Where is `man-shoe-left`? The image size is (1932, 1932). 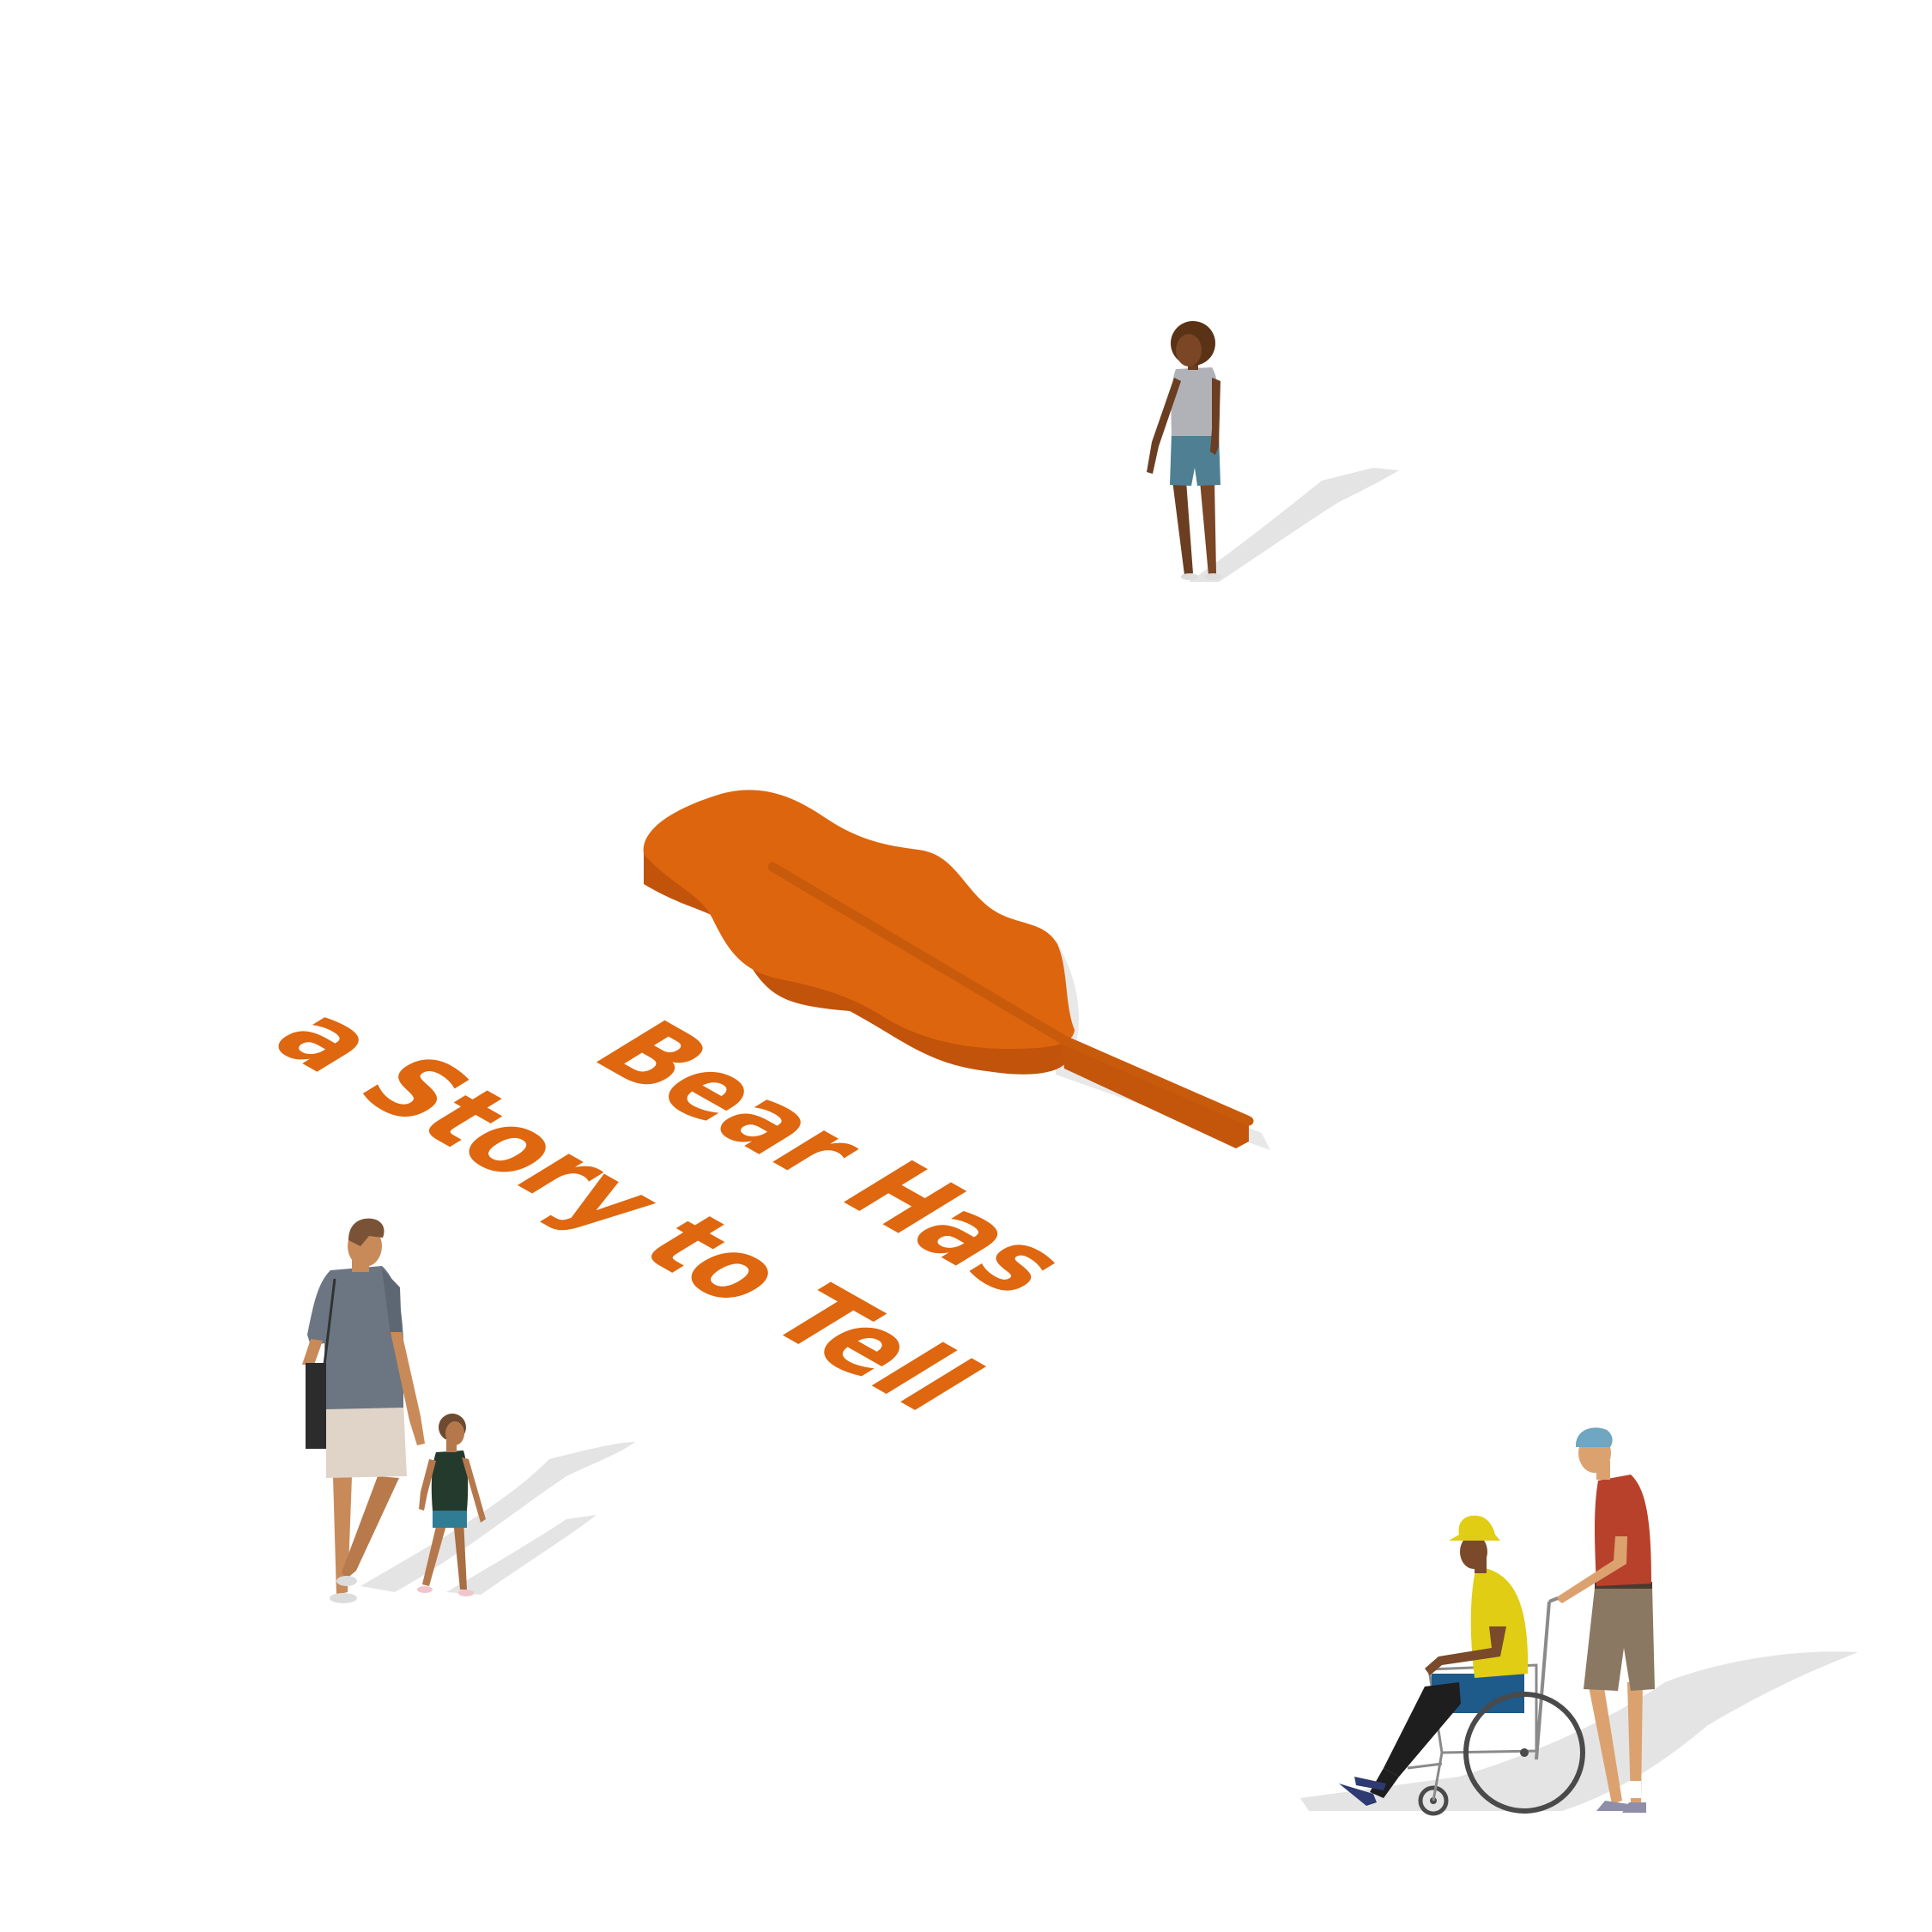 man-shoe-left is located at coordinates (343, 1598).